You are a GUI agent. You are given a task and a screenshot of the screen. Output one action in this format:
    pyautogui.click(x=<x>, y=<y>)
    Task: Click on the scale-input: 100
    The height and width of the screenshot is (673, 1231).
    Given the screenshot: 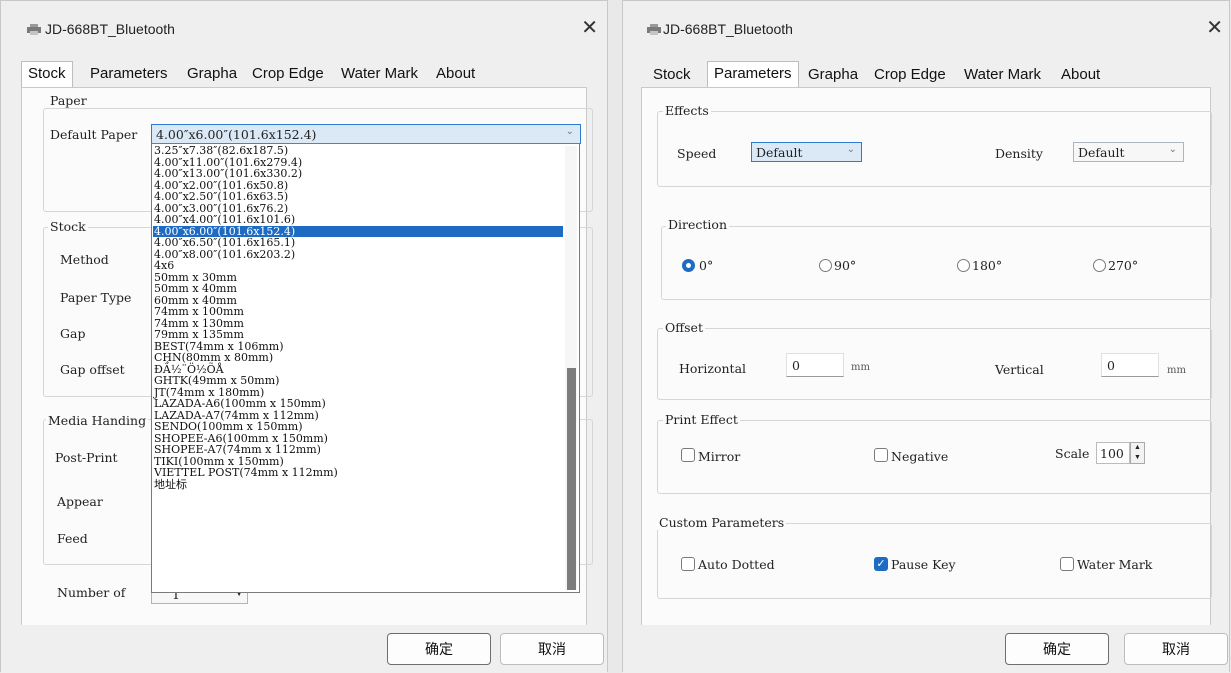 What is the action you would take?
    pyautogui.click(x=1113, y=453)
    